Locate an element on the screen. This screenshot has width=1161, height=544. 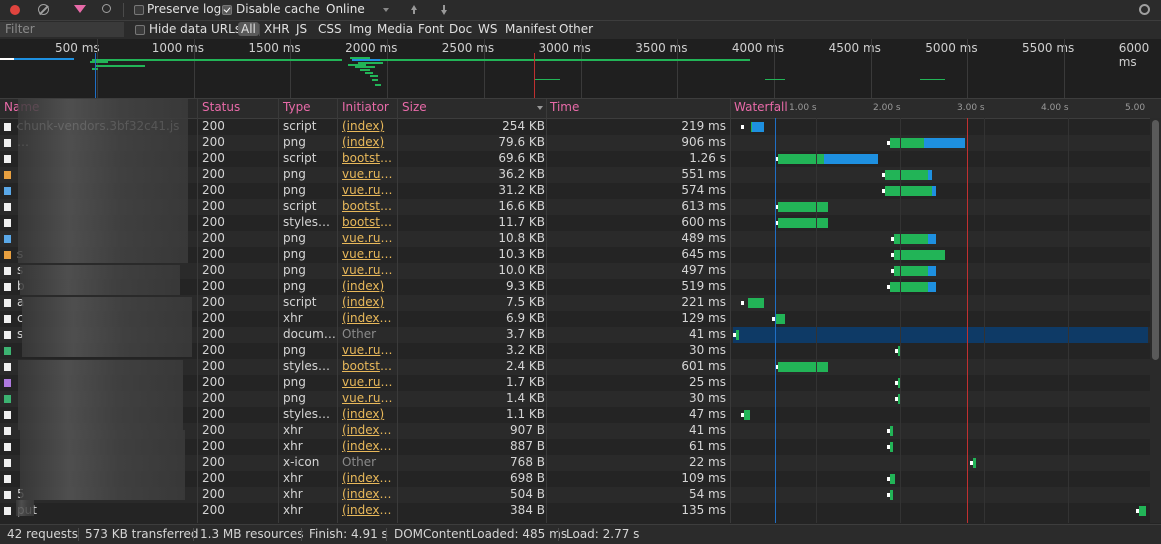
request-name: put is located at coordinates (106, 511).